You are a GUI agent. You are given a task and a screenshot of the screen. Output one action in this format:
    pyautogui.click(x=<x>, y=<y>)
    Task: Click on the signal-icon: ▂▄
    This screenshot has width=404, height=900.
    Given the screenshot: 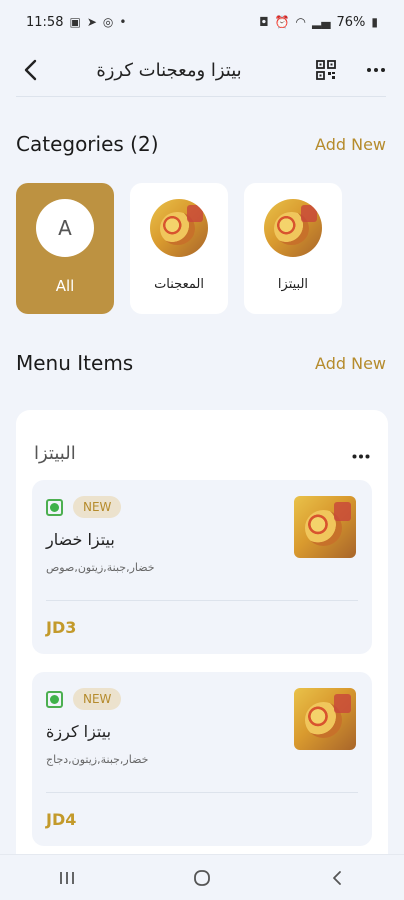 What is the action you would take?
    pyautogui.click(x=321, y=22)
    